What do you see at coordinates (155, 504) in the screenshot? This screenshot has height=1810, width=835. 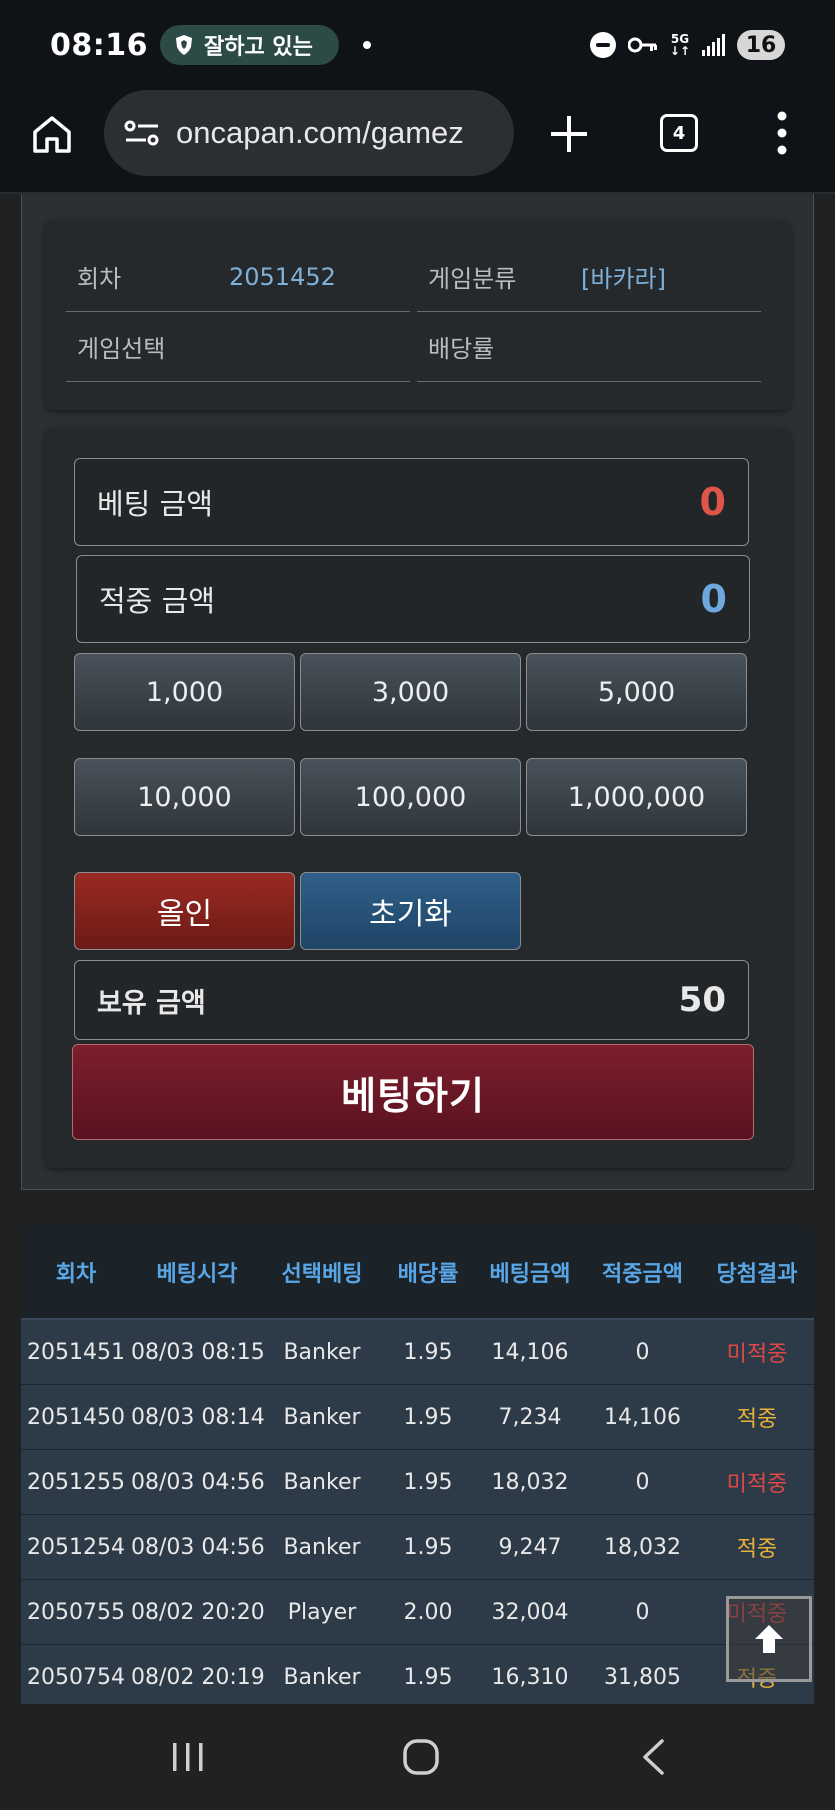 I see `bet-amount-label: 베팅 금액` at bounding box center [155, 504].